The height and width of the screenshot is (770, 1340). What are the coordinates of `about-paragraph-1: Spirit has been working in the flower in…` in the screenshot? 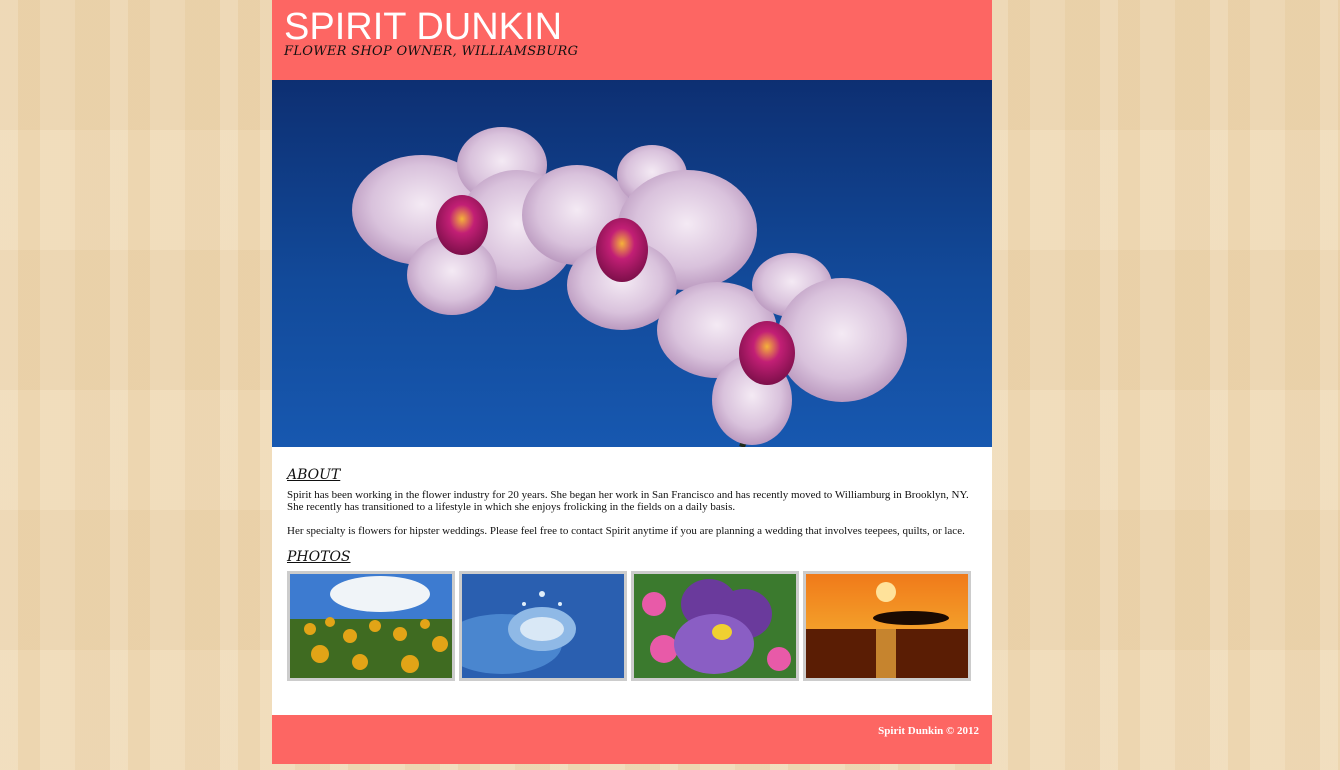 It's located at (628, 501).